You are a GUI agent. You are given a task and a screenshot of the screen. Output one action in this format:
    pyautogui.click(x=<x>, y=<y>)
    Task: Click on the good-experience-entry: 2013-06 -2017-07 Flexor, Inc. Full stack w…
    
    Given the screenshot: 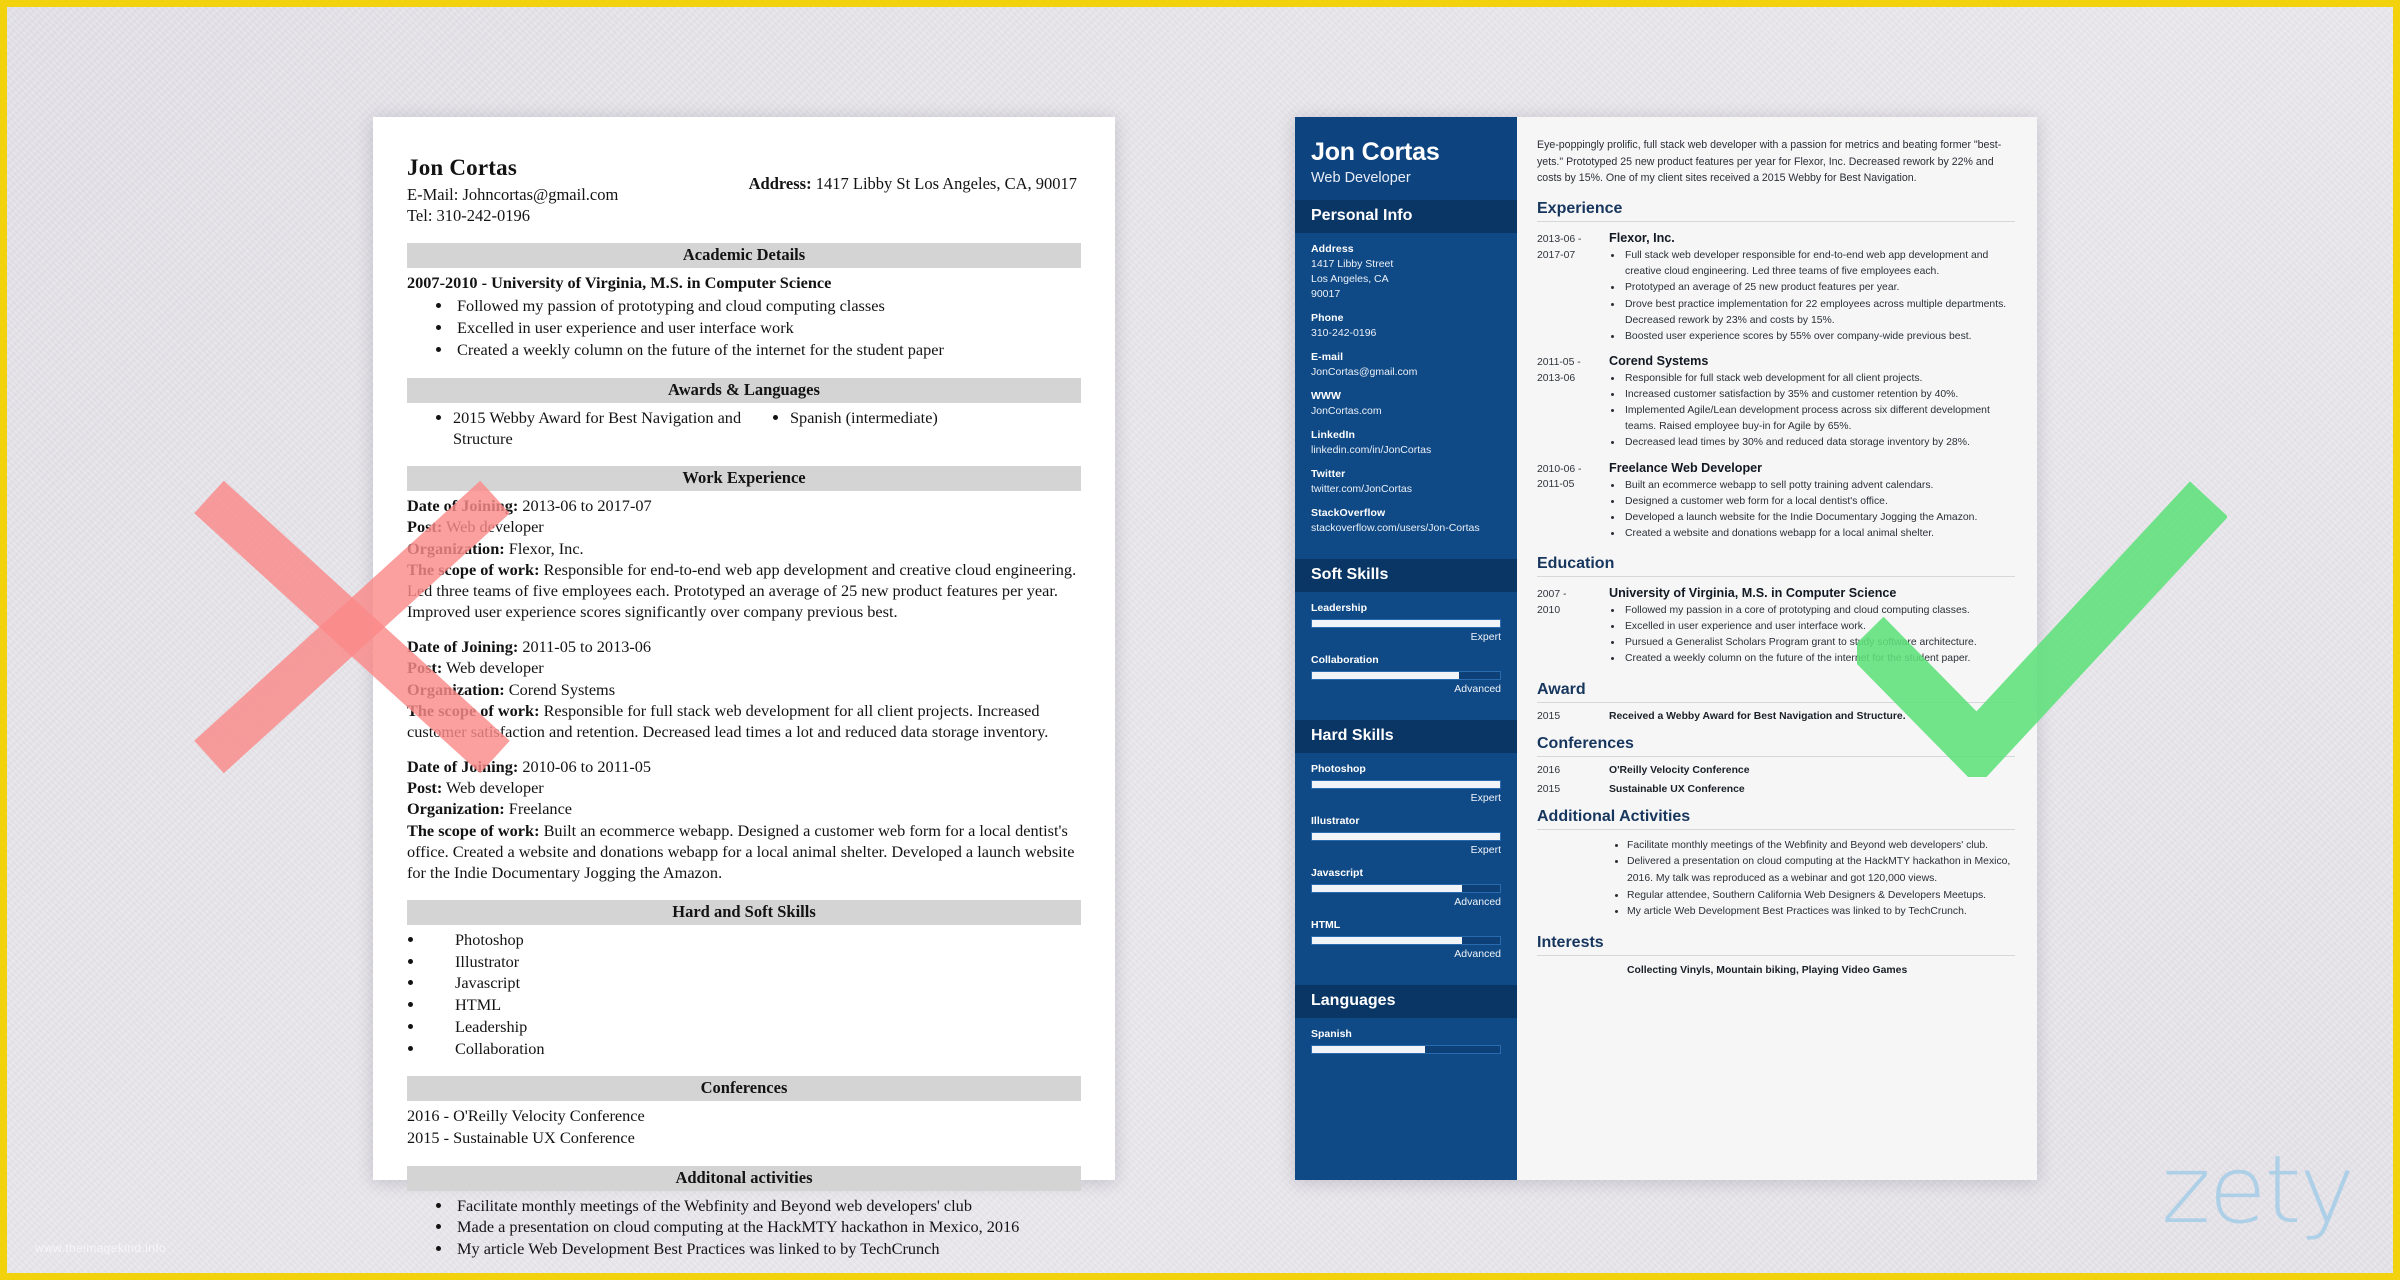 What is the action you would take?
    pyautogui.click(x=1776, y=288)
    